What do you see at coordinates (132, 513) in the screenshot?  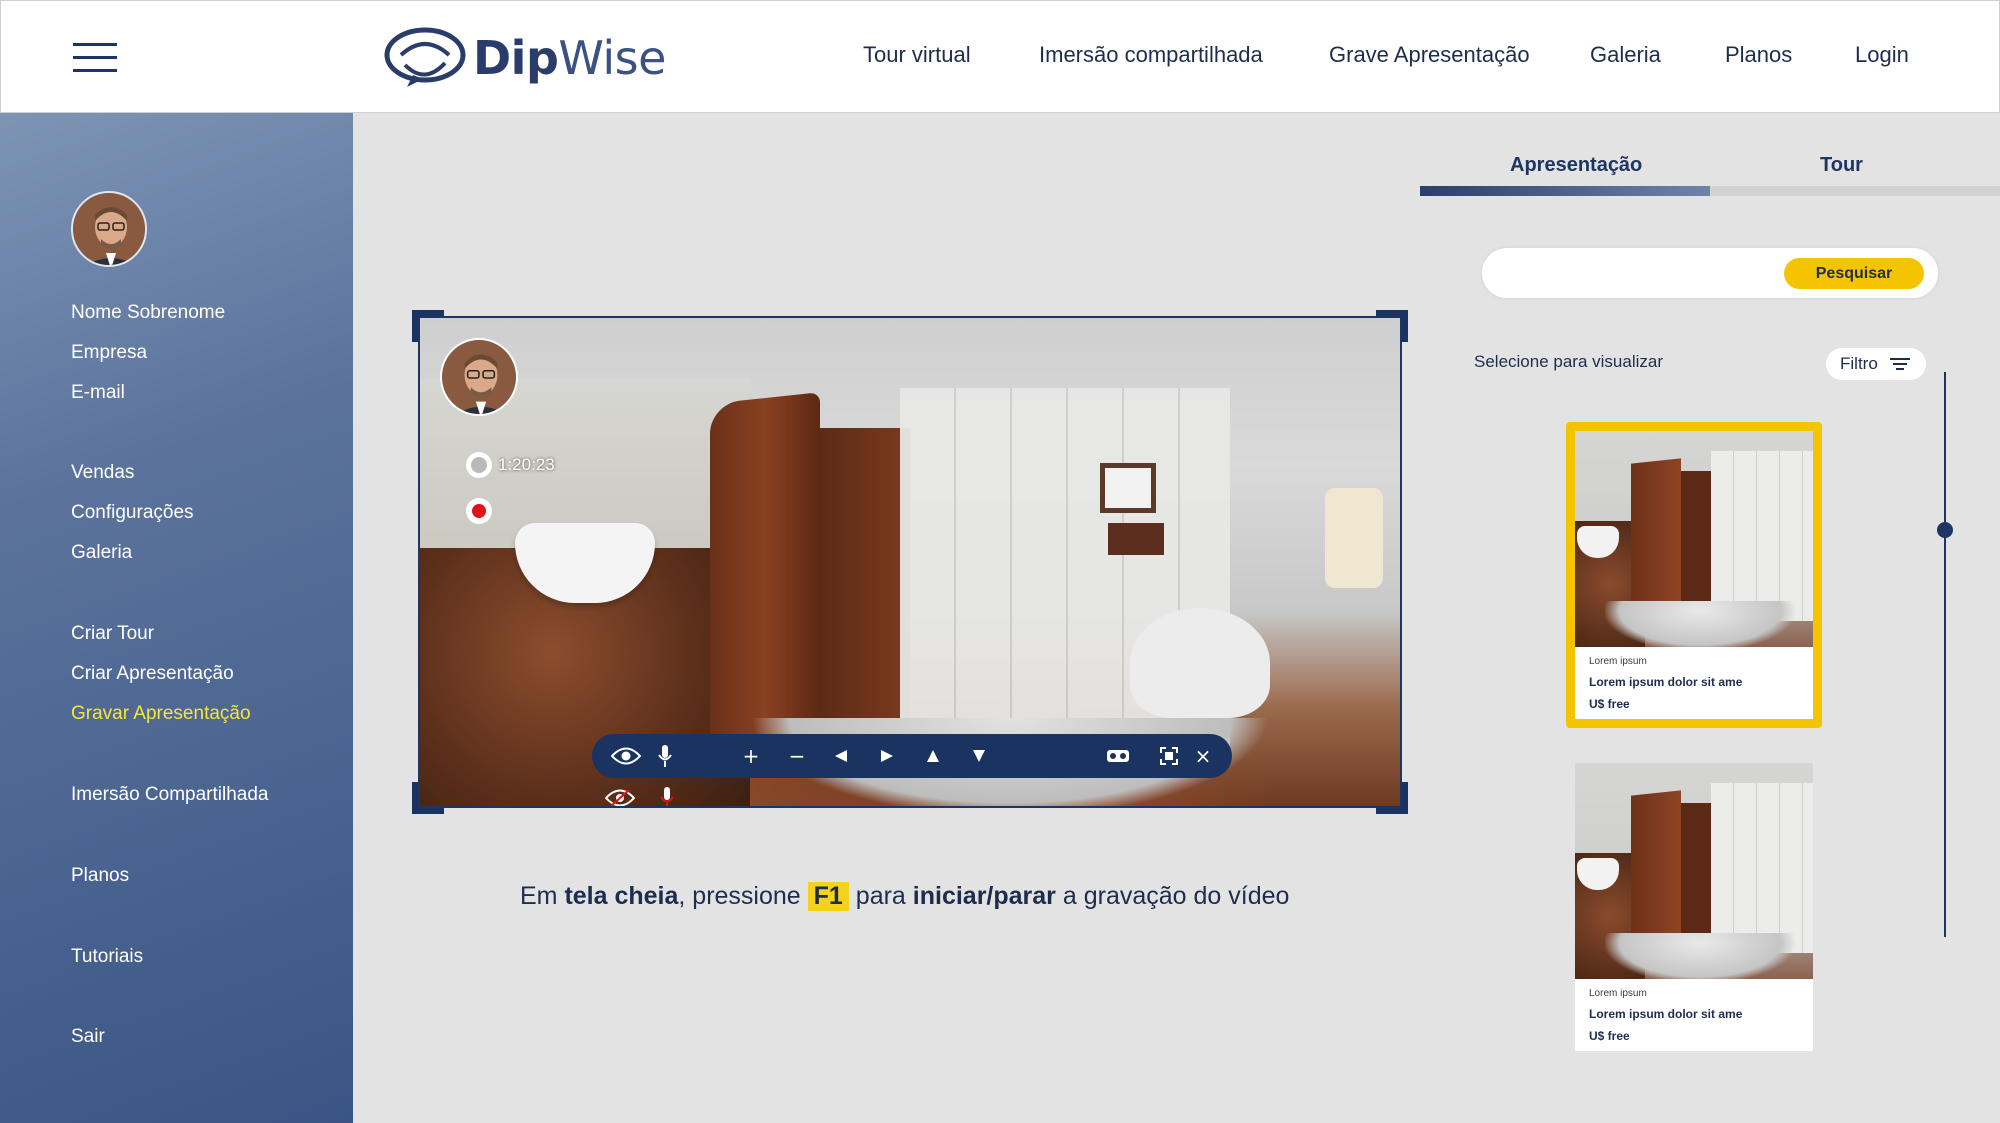 I see `sidebar-item-configuracoes: Configurações` at bounding box center [132, 513].